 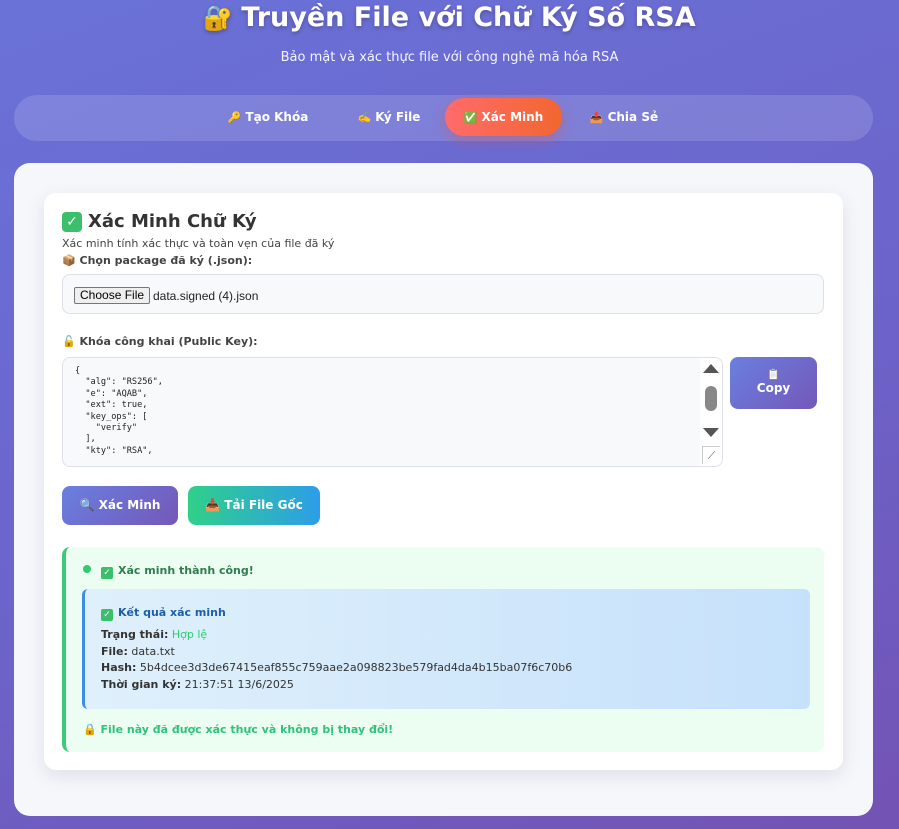 I want to click on tab-label: Chia Sẻ, so click(x=633, y=117).